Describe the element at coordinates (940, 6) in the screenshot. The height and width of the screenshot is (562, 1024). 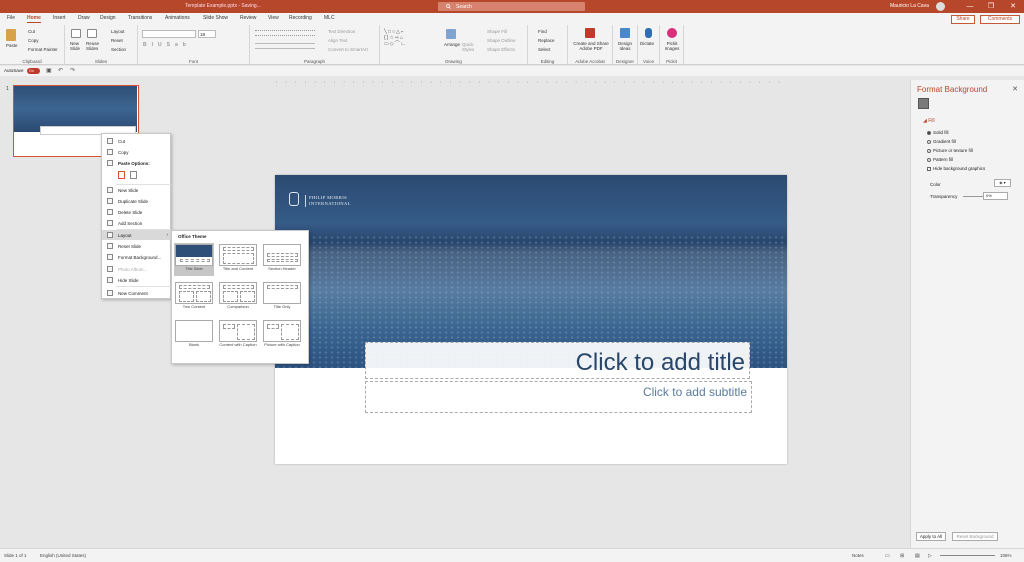
I see `avatar` at that location.